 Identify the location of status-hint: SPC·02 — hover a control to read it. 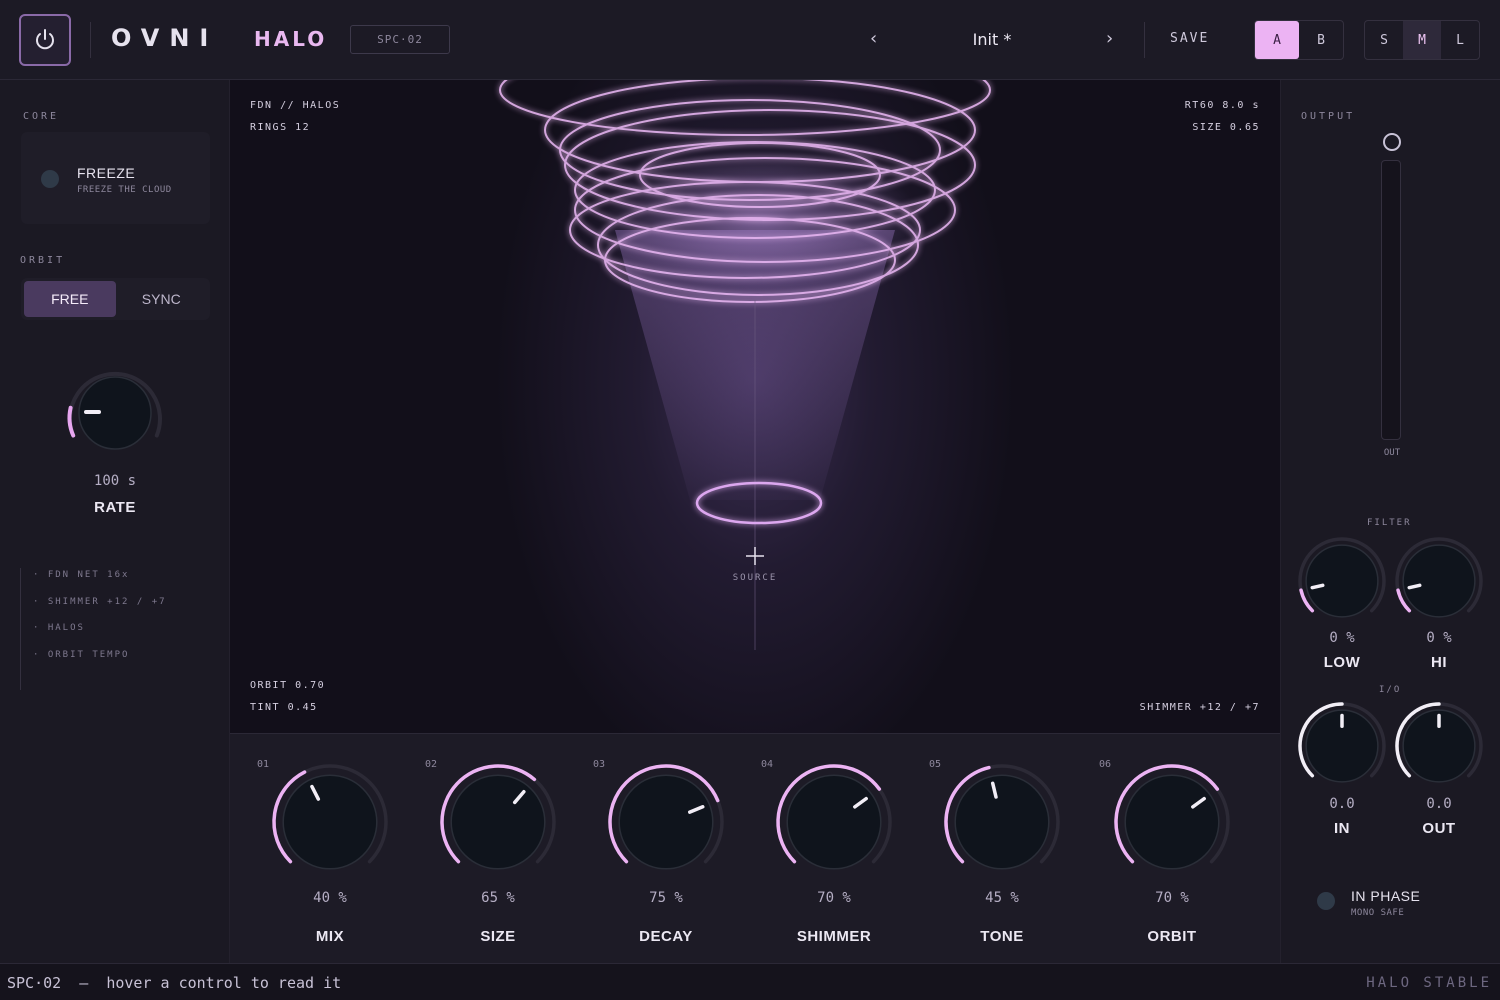
(174, 983).